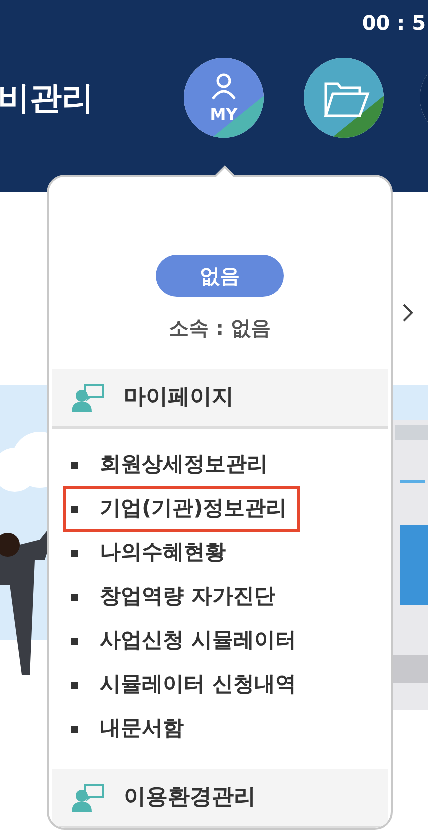  I want to click on status-badge: 없음, so click(220, 276).